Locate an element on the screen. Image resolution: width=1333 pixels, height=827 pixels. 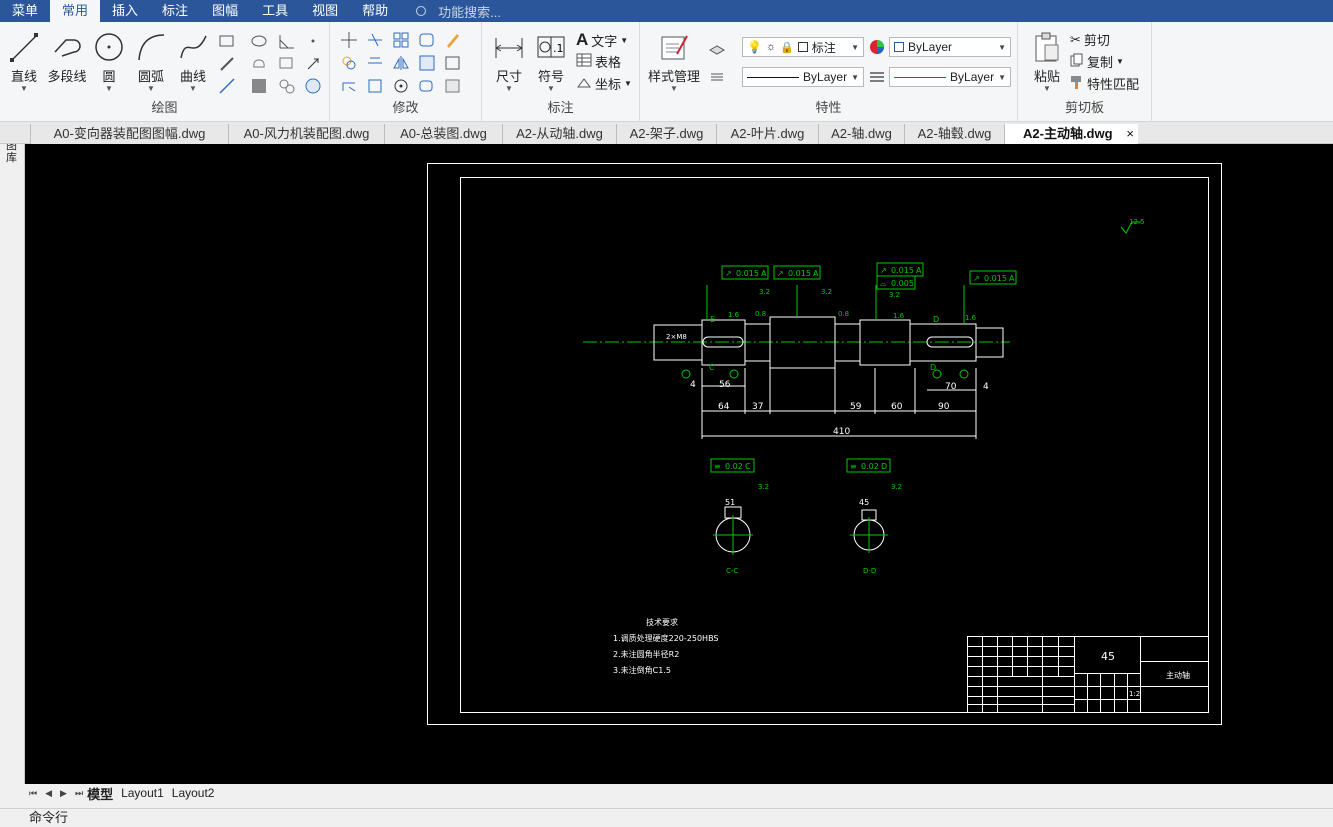
lineweight-icon is located at coordinates (877, 77).